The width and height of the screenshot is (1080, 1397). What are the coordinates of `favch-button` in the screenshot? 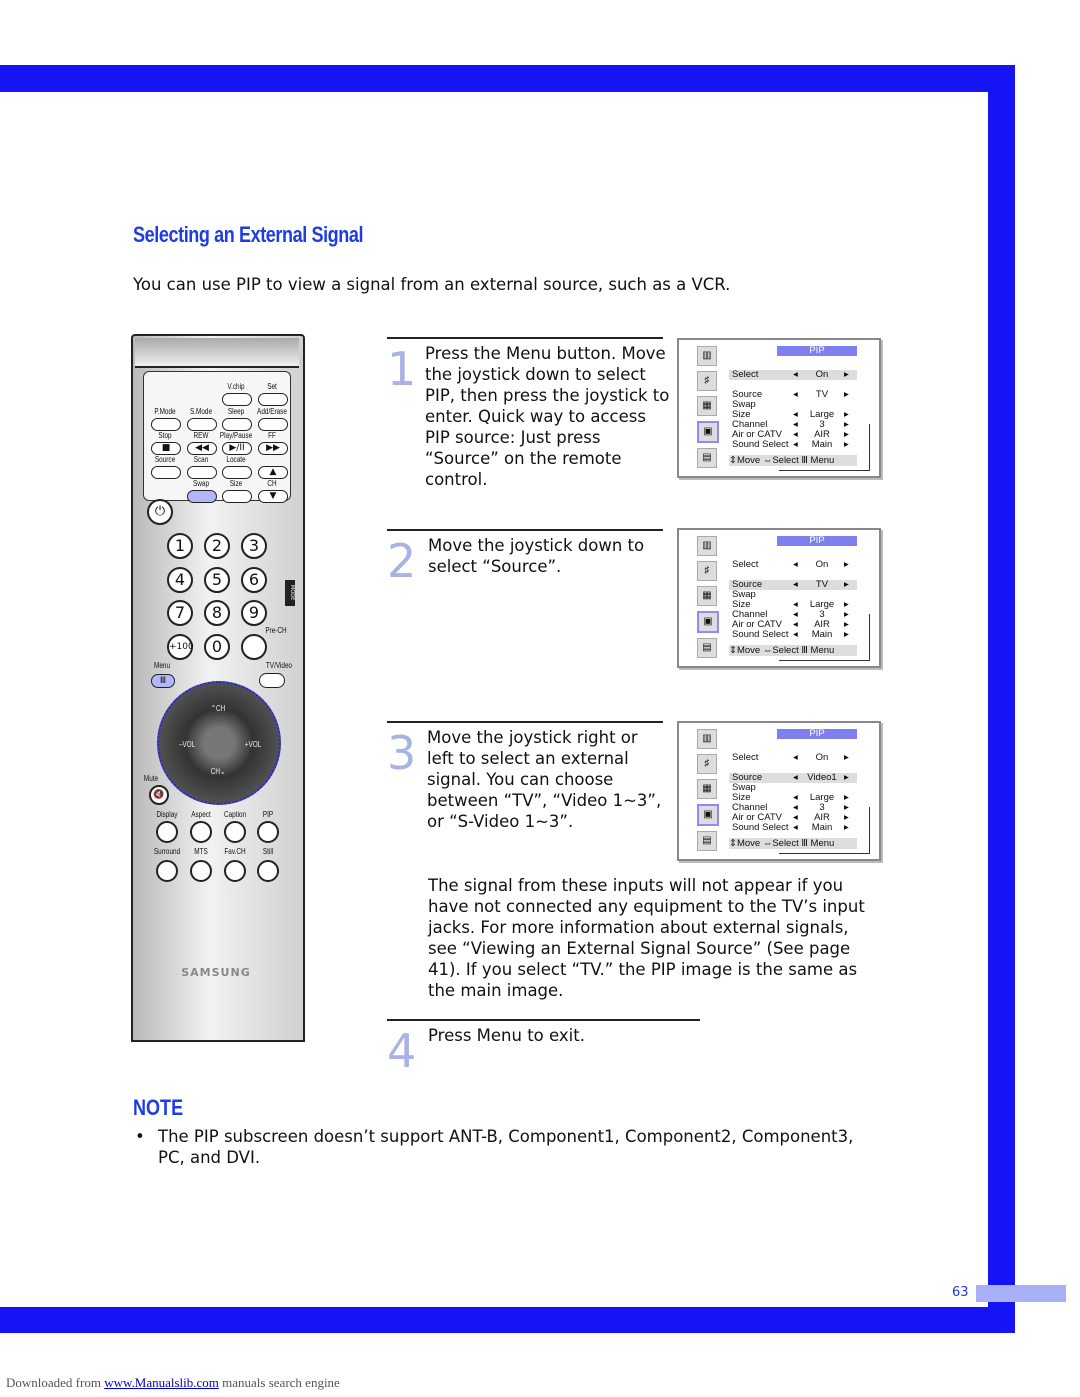 It's located at (235, 871).